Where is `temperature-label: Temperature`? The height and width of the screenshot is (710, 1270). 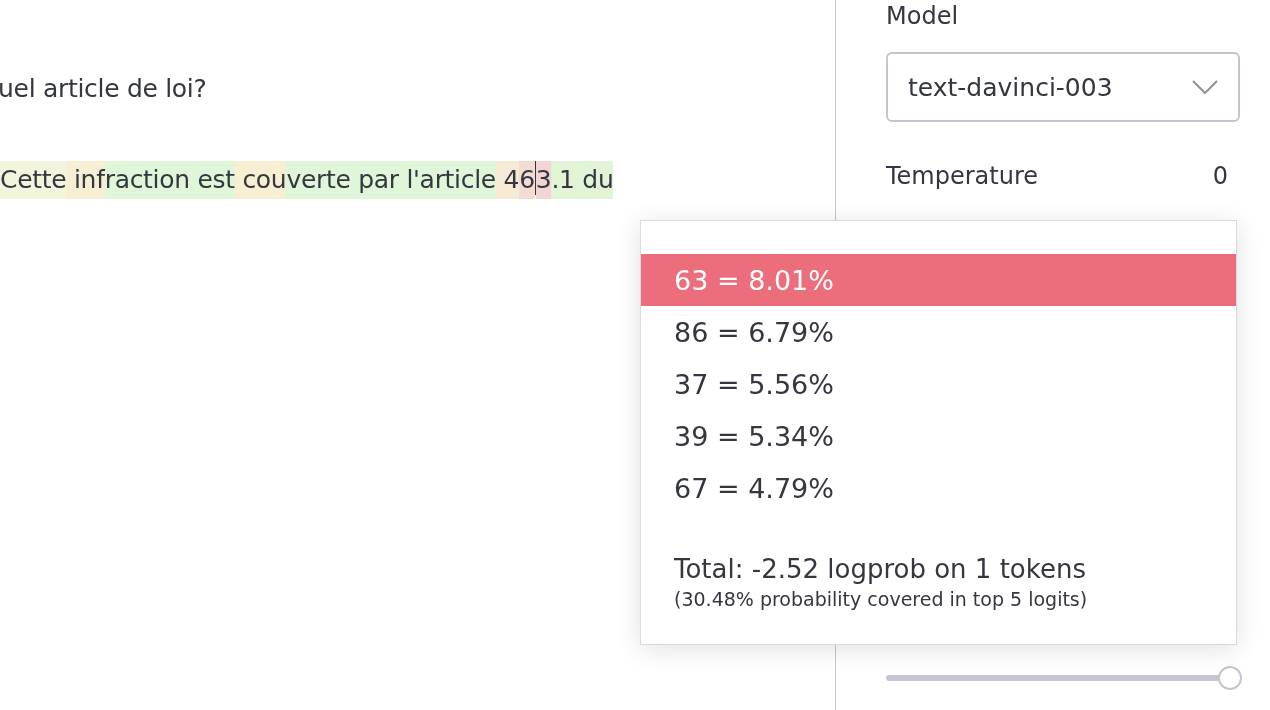 temperature-label: Temperature is located at coordinates (962, 176).